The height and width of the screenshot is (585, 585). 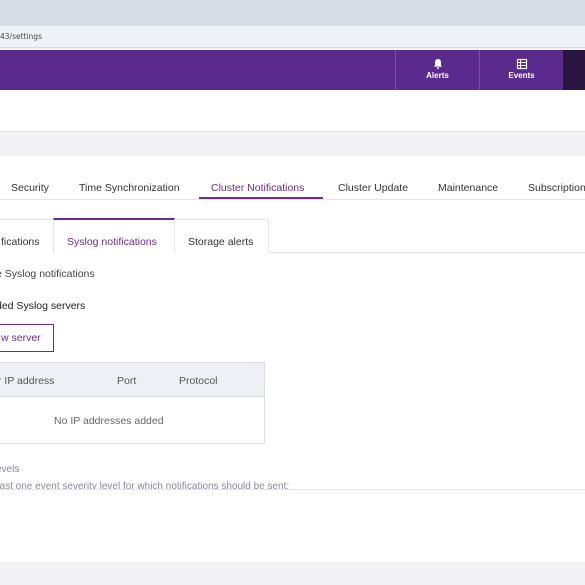 I want to click on empty-table-message: No IP addresses added, so click(x=109, y=421).